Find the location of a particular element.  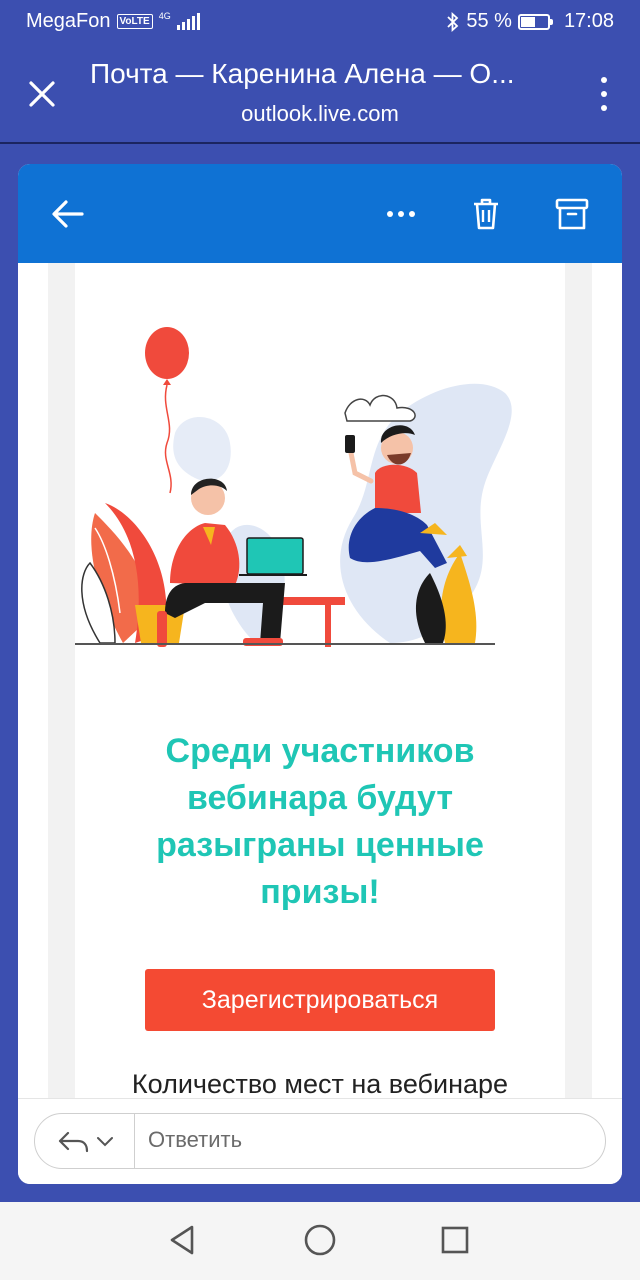

reply-options is located at coordinates (85, 1141).